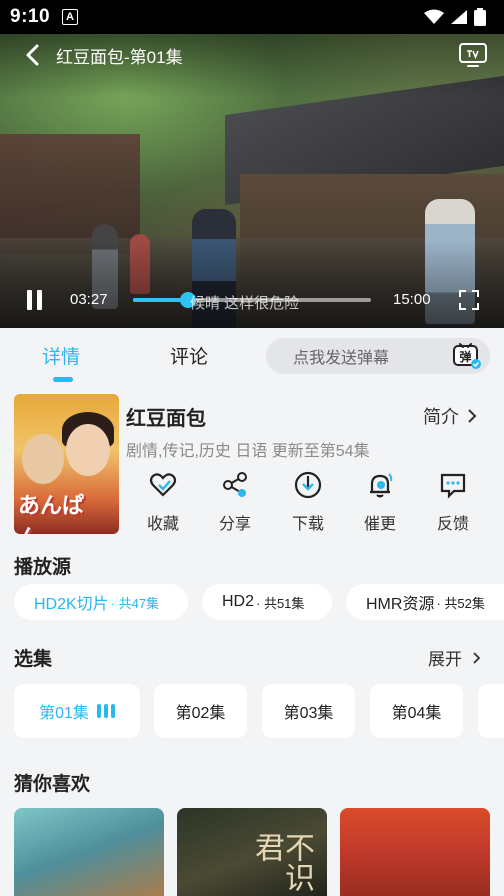 Image resolution: width=504 pixels, height=896 pixels. What do you see at coordinates (459, 17) in the screenshot?
I see `signal-icon` at bounding box center [459, 17].